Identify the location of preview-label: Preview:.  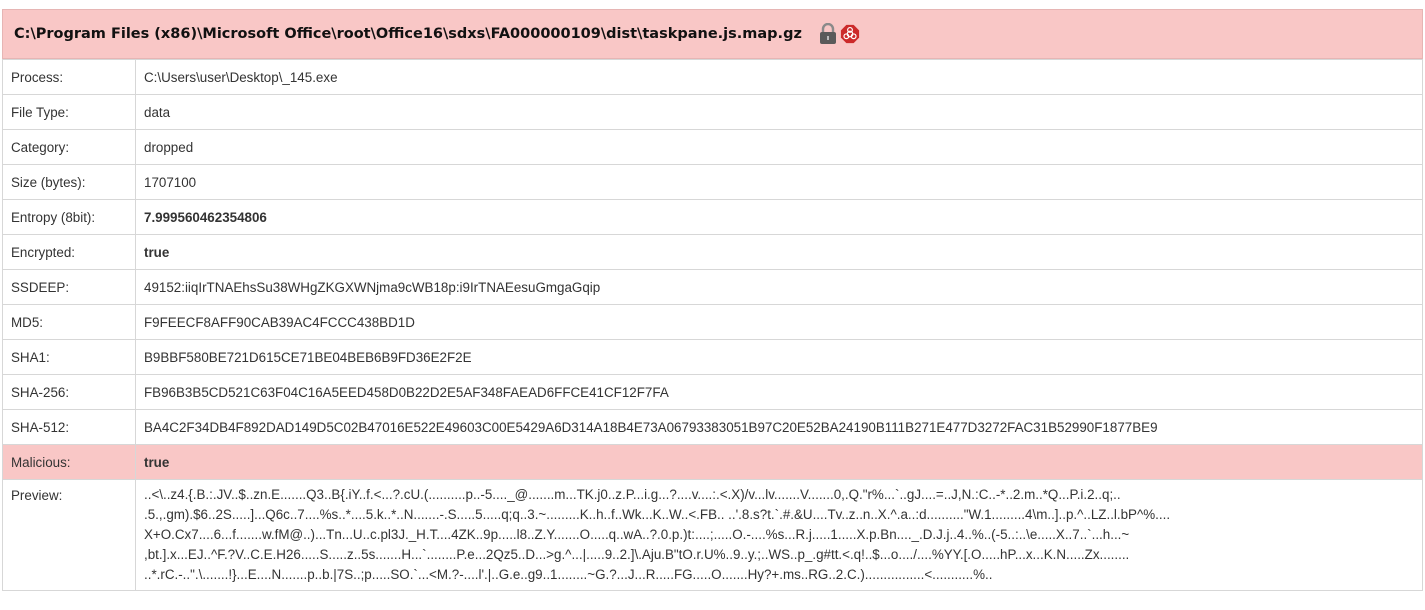
(69, 535).